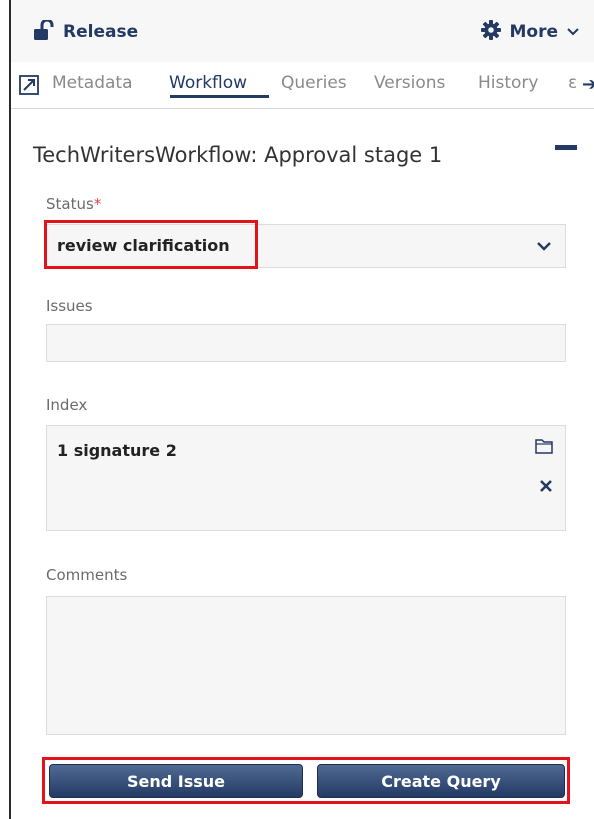 This screenshot has height=819, width=594. What do you see at coordinates (314, 83) in the screenshot?
I see `tab-queries: Queries` at bounding box center [314, 83].